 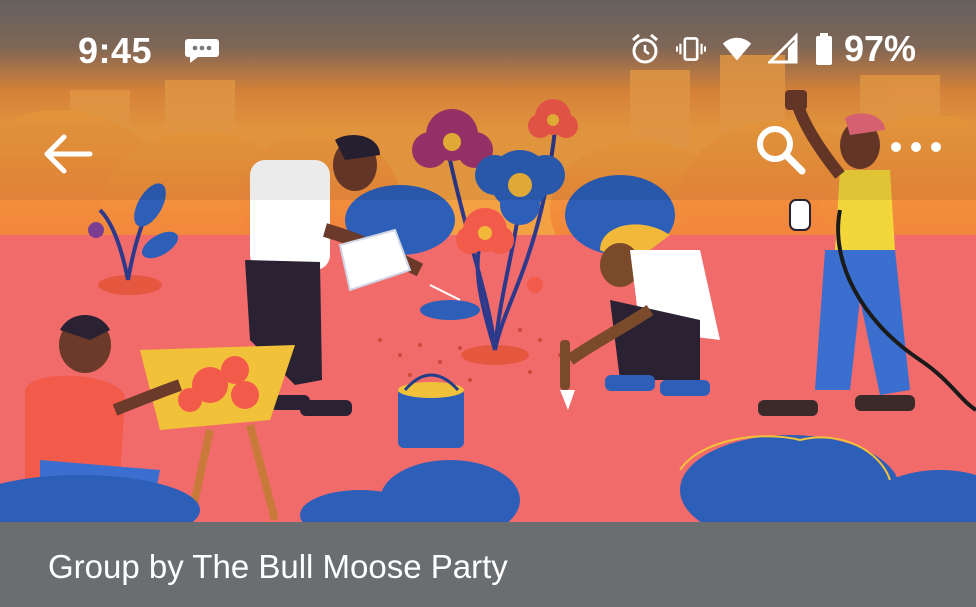 I want to click on signal-icon, so click(x=782, y=48).